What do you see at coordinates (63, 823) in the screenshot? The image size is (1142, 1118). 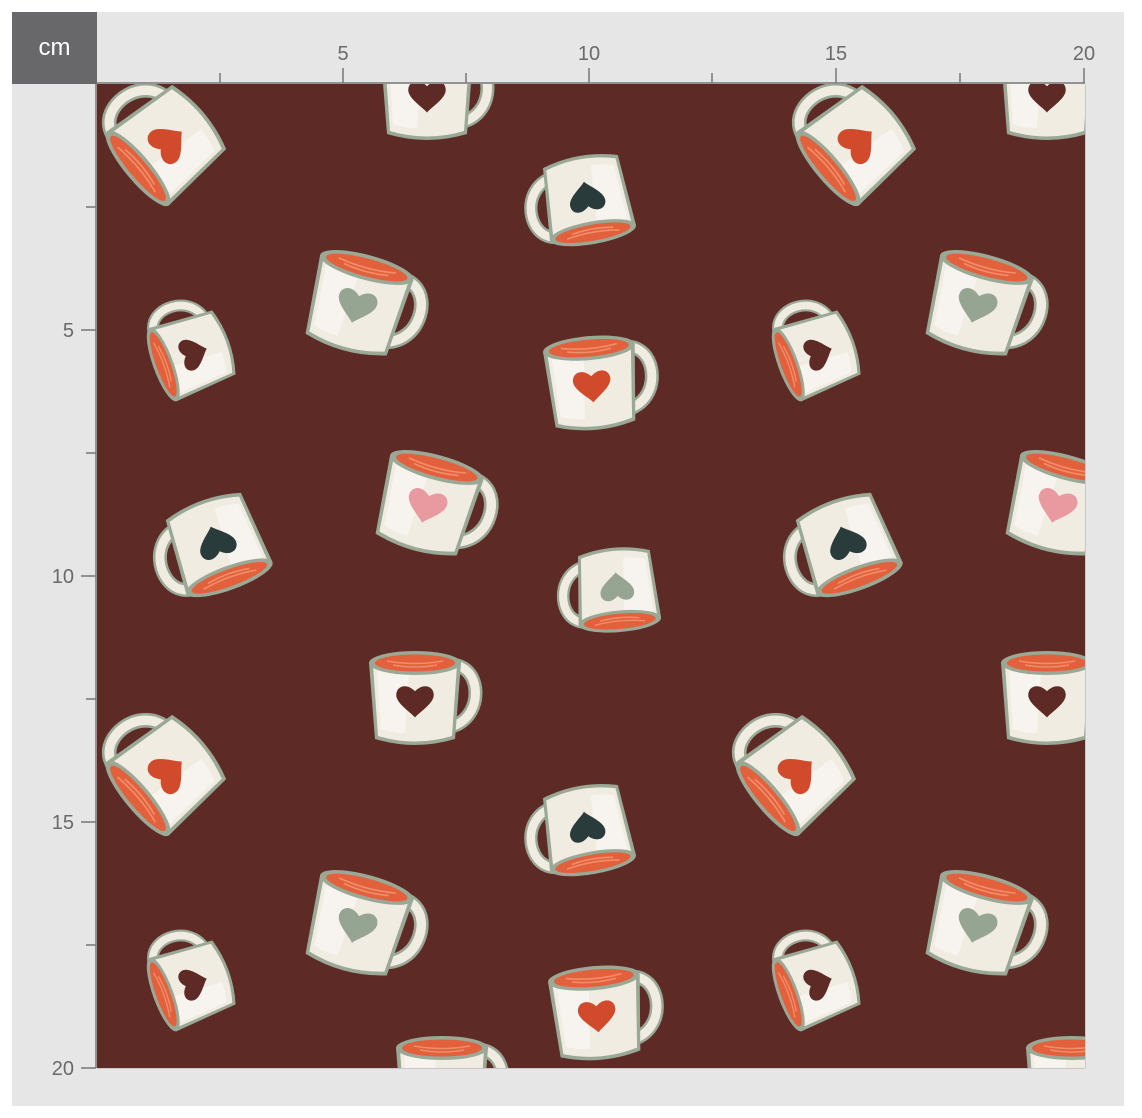 I see `y-ruler-label: 15` at bounding box center [63, 823].